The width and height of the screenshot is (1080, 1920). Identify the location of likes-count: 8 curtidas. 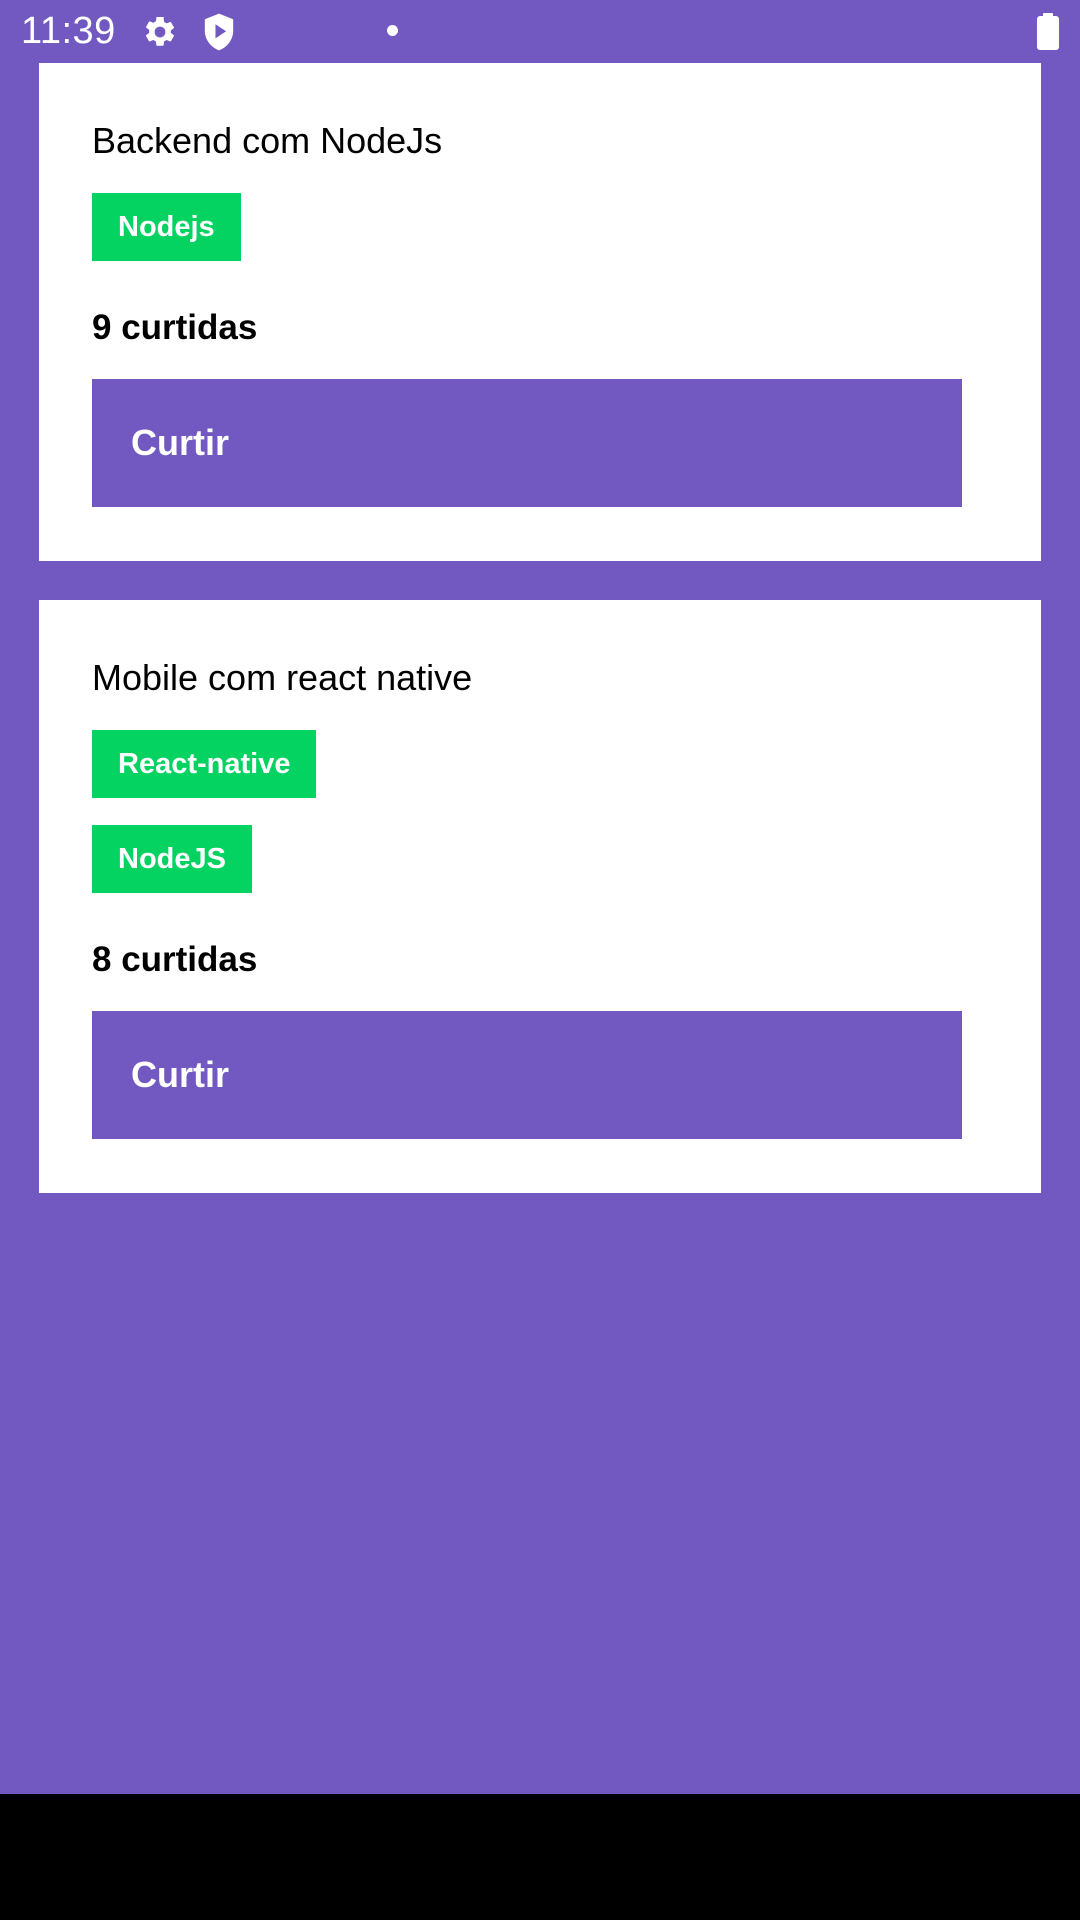
(175, 959).